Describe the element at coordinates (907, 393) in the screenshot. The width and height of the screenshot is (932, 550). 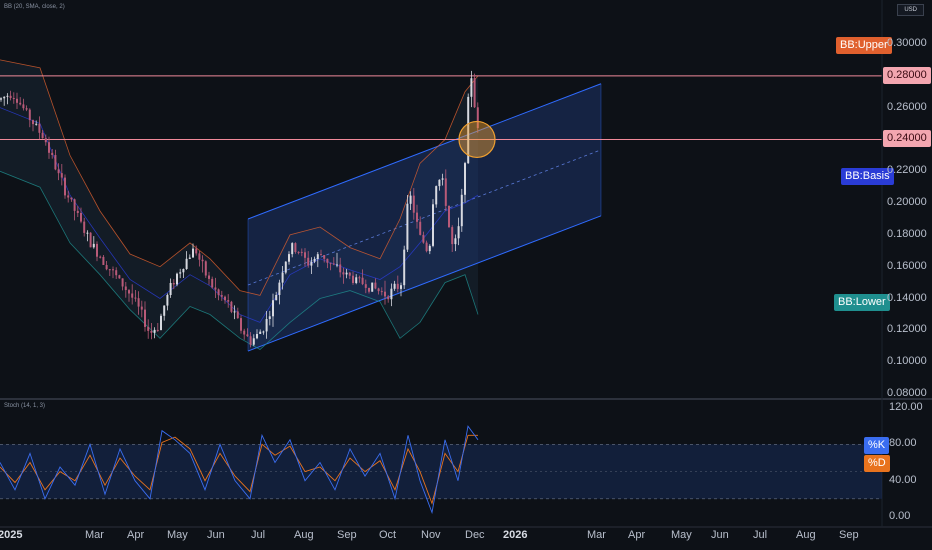
I see `price-tick-label: 0.08000` at that location.